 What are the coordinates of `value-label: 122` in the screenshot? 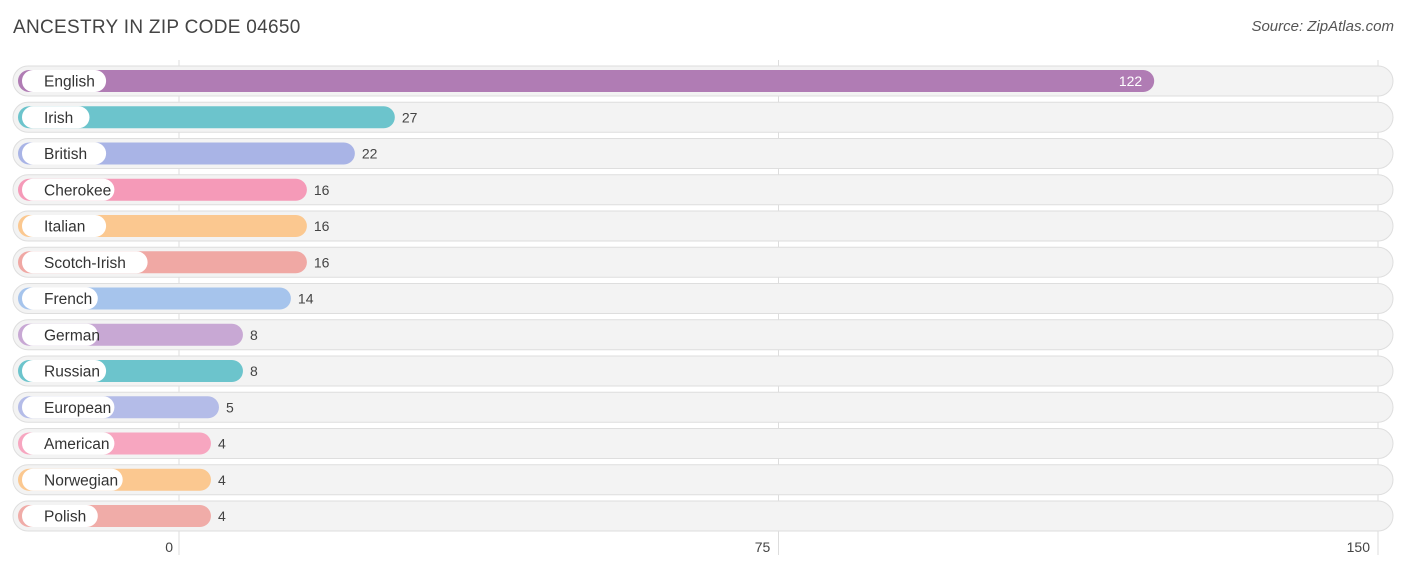 It's located at (1131, 81).